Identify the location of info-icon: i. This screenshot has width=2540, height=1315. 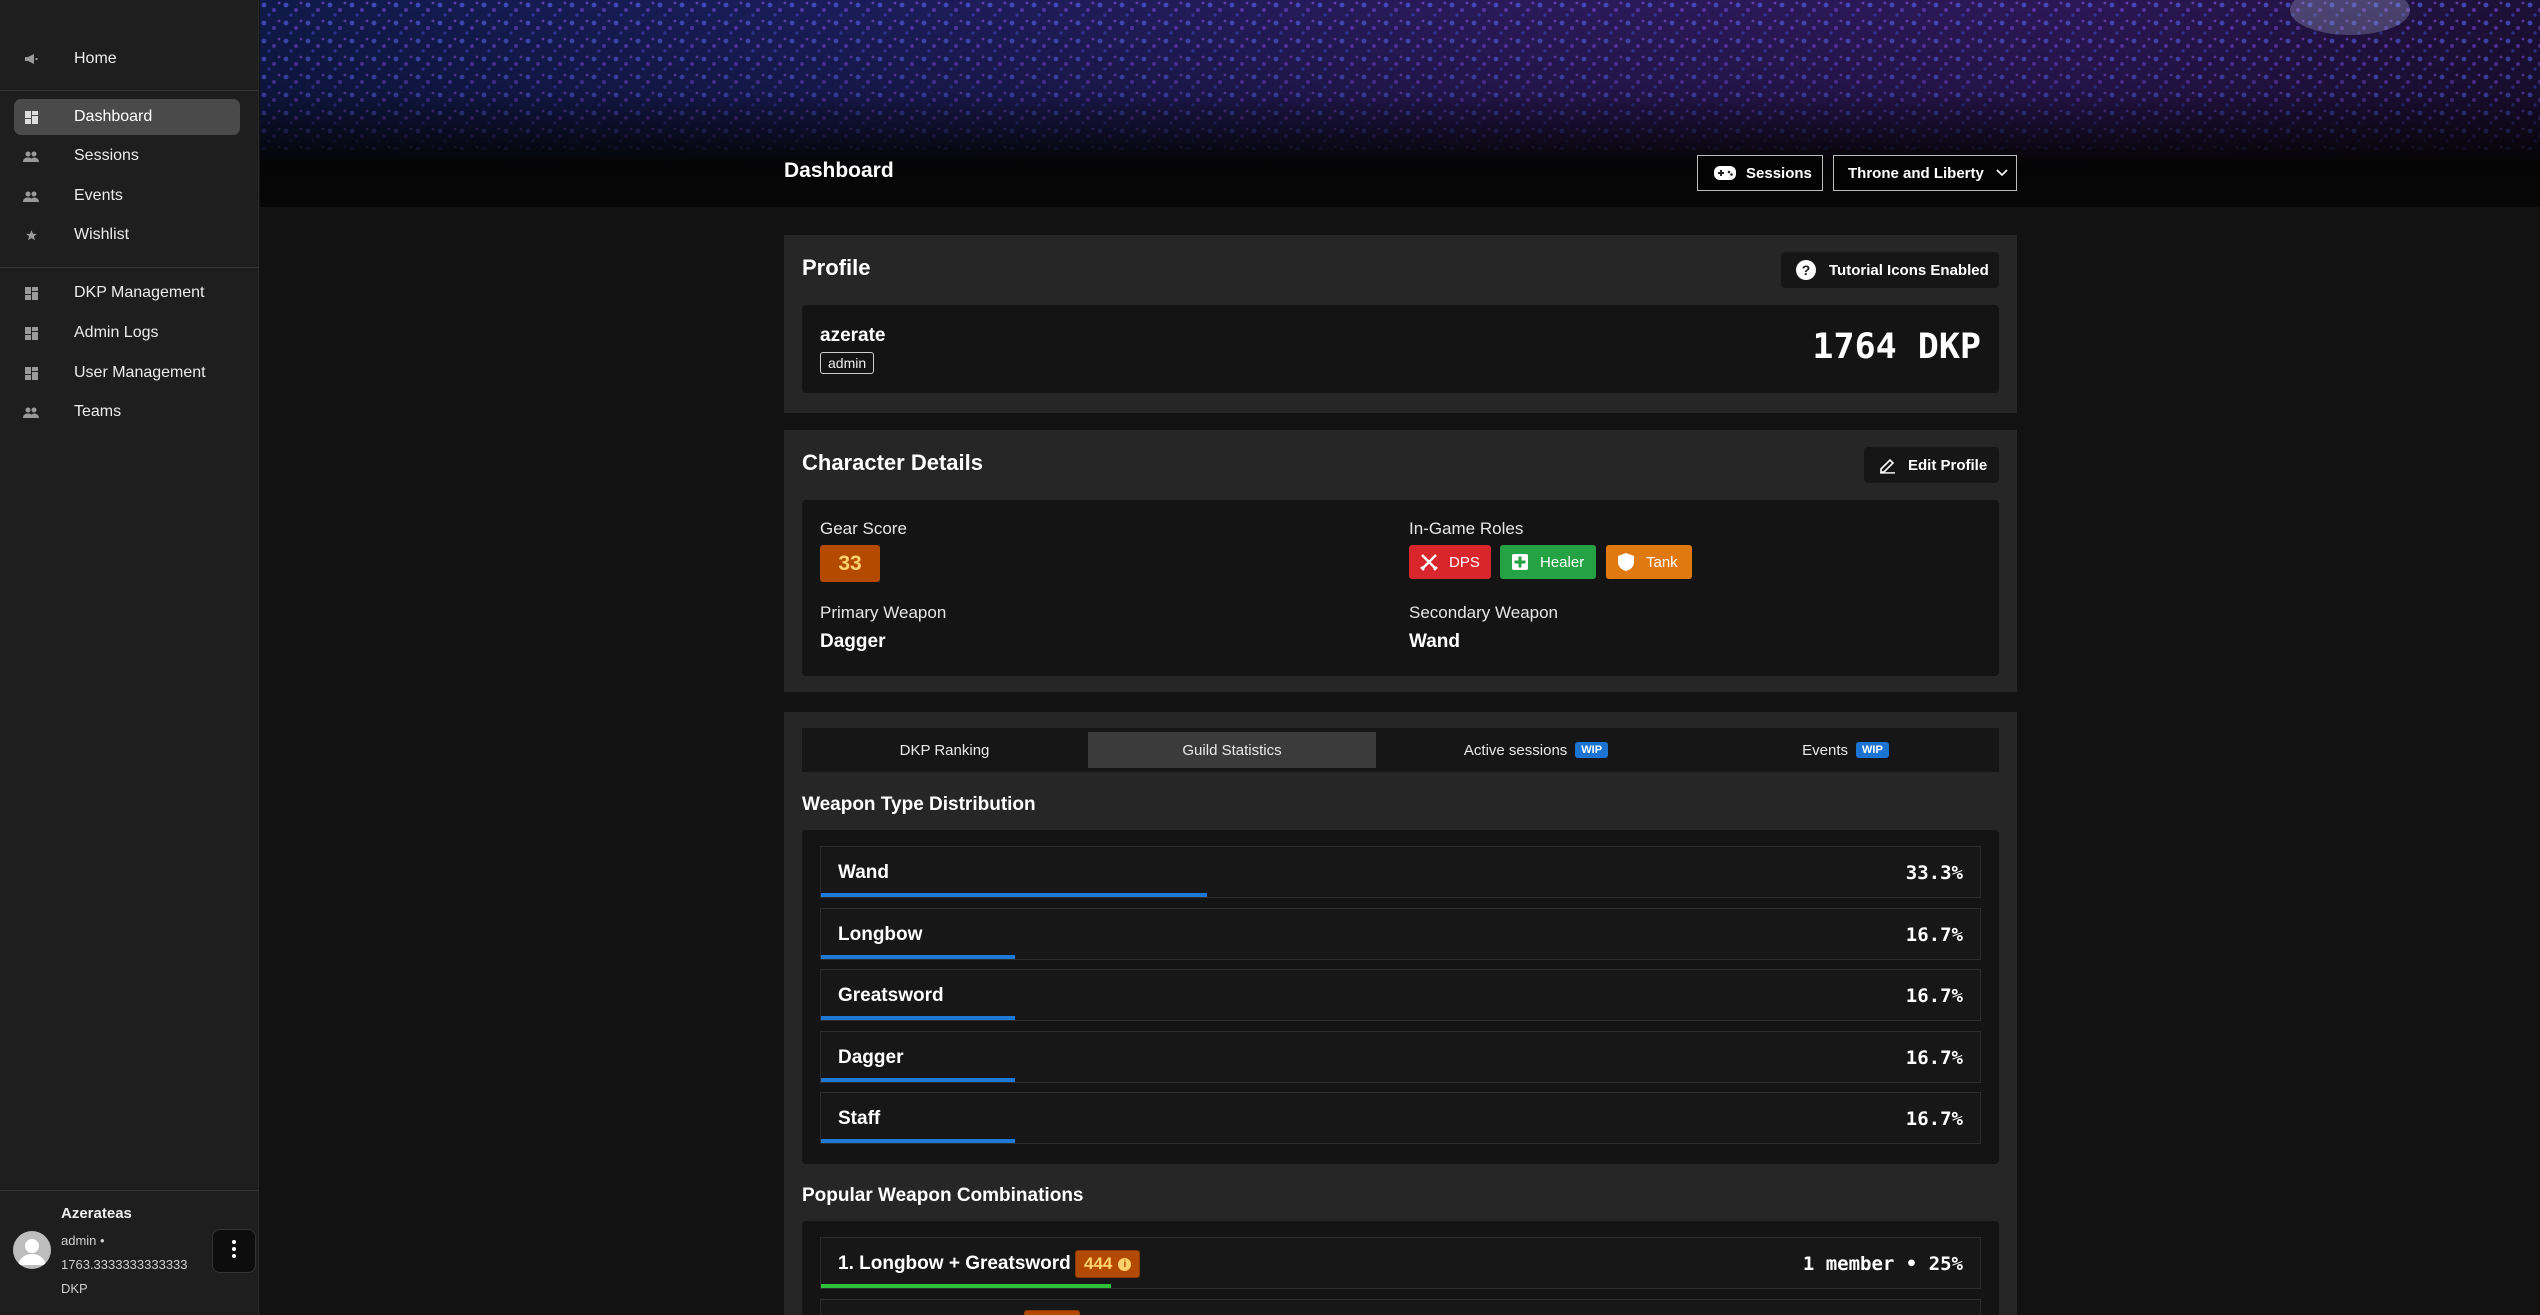
(1125, 1264).